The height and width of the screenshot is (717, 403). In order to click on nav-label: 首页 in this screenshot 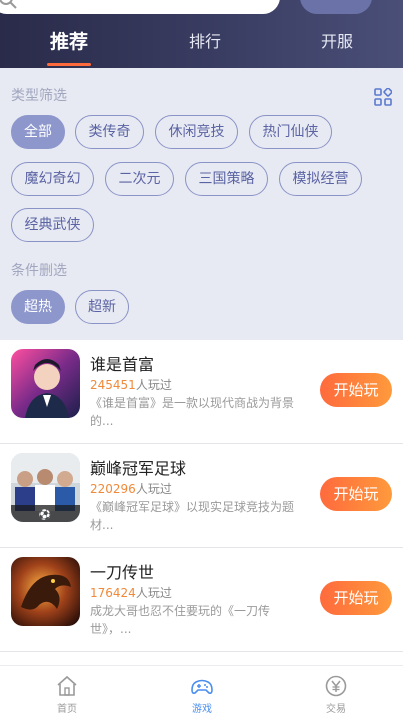, I will do `click(67, 709)`.